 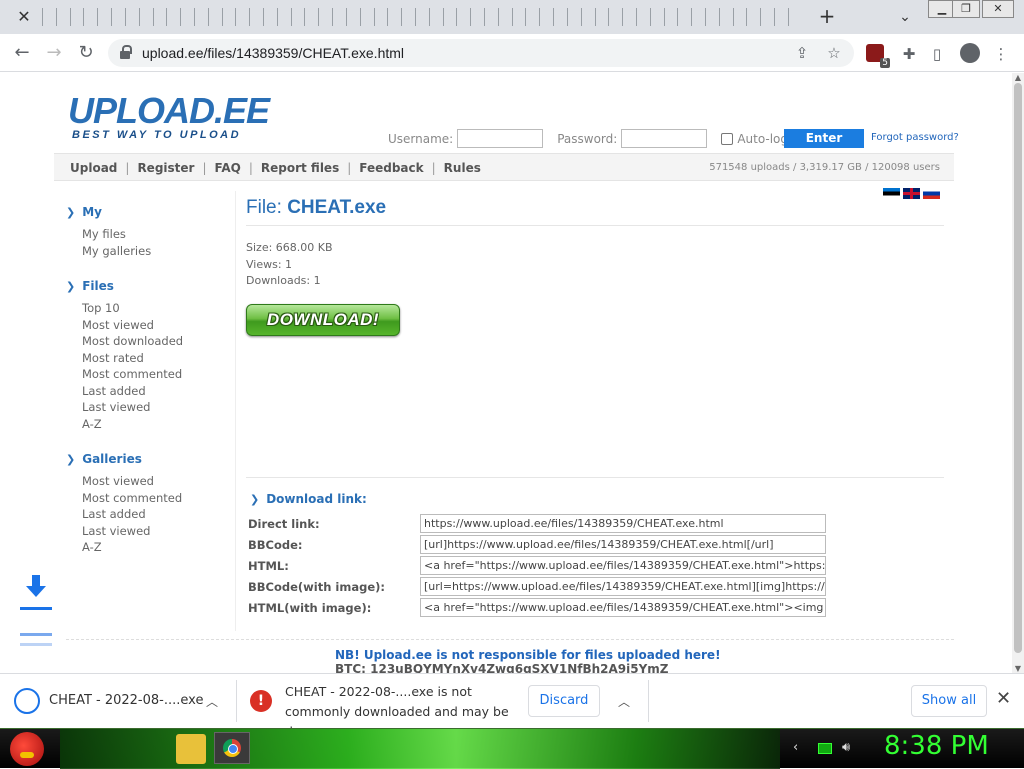 What do you see at coordinates (159, 308) in the screenshot?
I see `sidebar-item-top-10: Top 10` at bounding box center [159, 308].